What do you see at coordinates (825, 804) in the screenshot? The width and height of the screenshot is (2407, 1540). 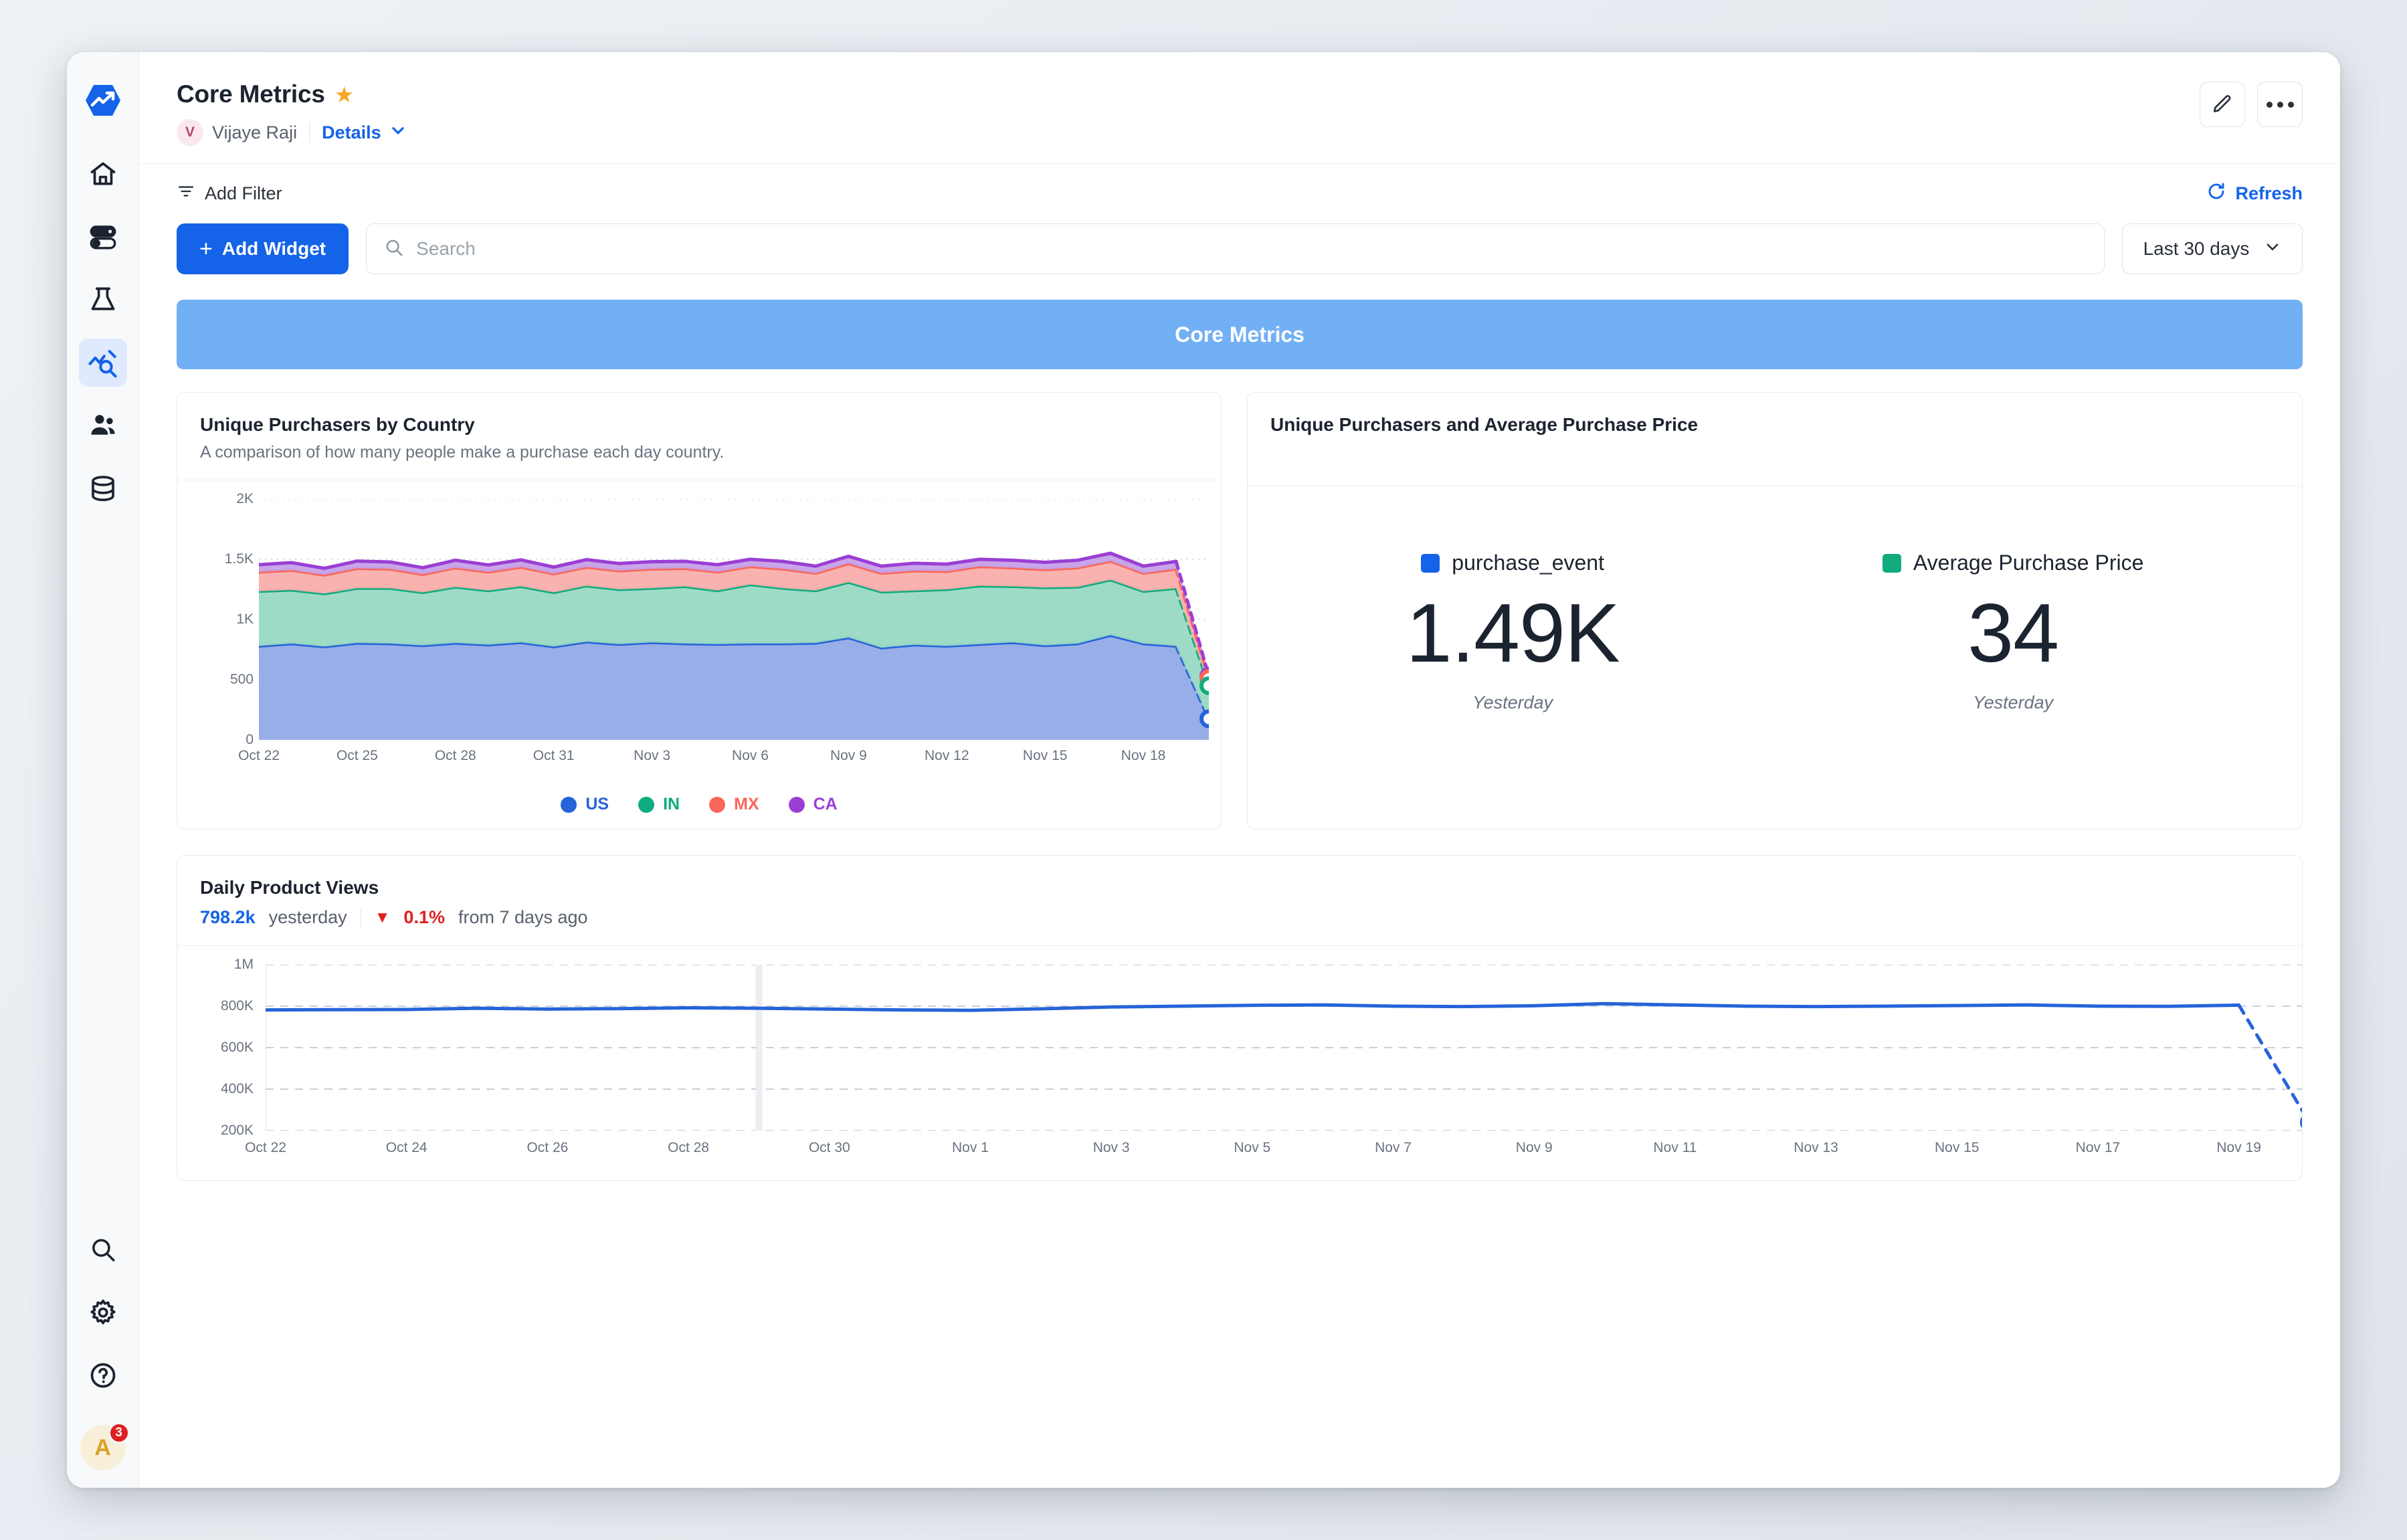 I see `legend-label: CA` at bounding box center [825, 804].